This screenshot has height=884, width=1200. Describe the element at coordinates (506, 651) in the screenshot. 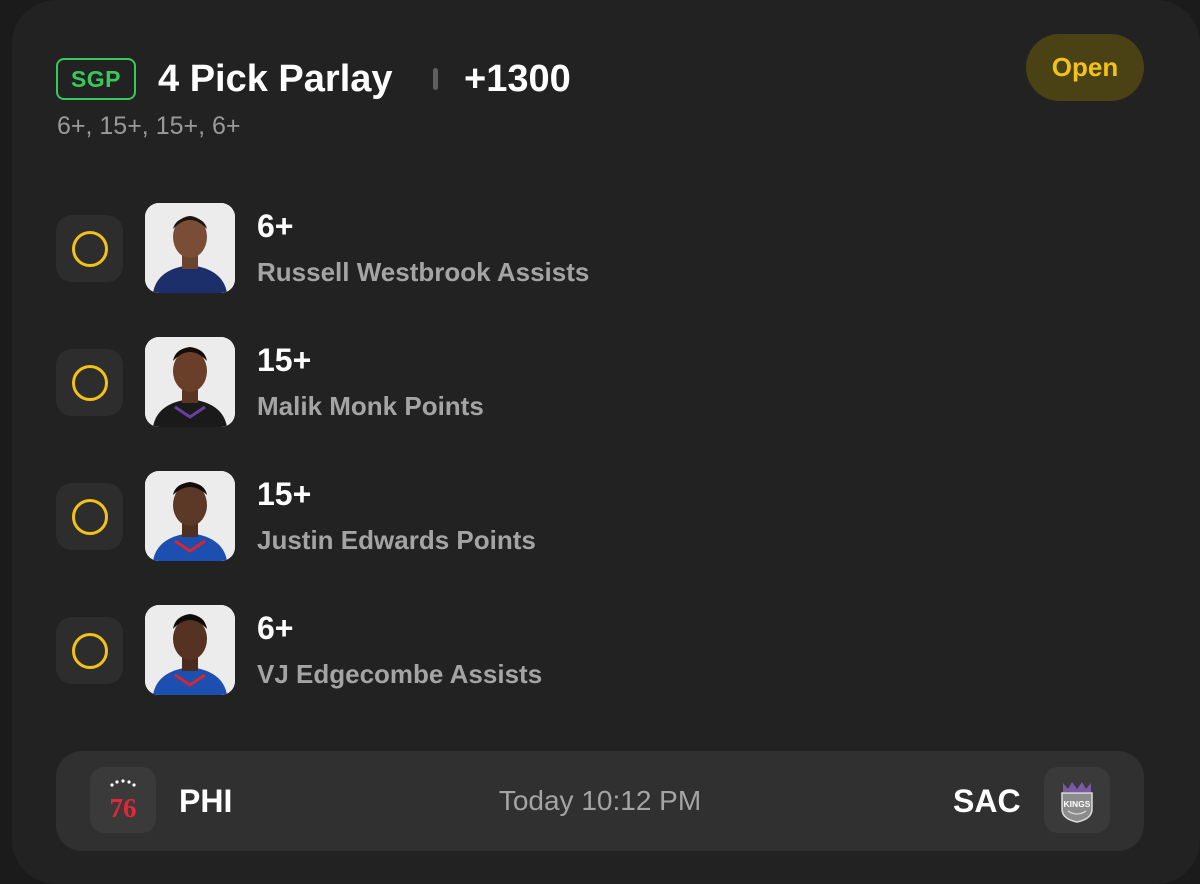

I see `leg-row: 6+ VJ Edgecombe Assists` at that location.